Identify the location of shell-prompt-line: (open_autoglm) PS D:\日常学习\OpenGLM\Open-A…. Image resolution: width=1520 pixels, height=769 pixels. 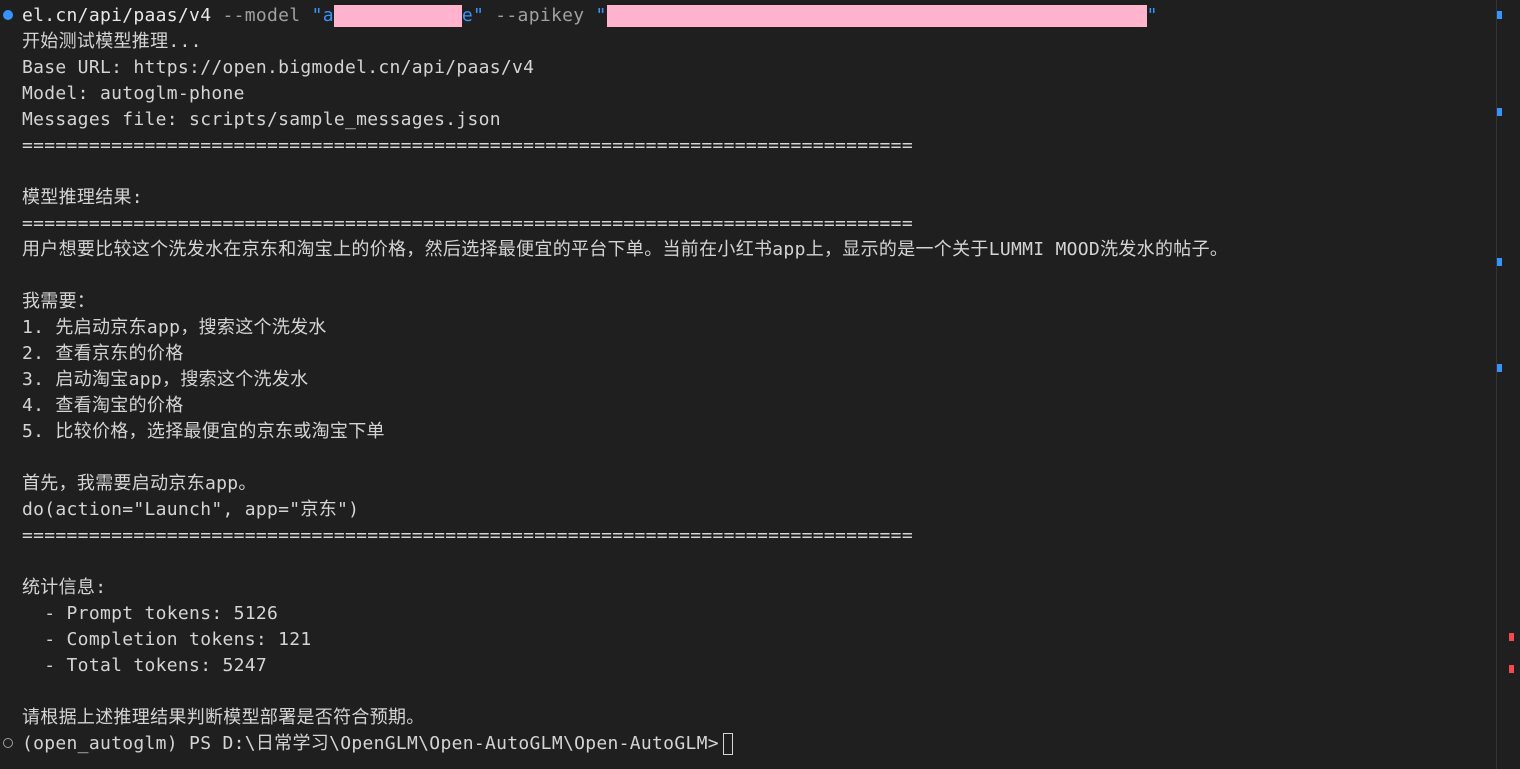
(377, 744).